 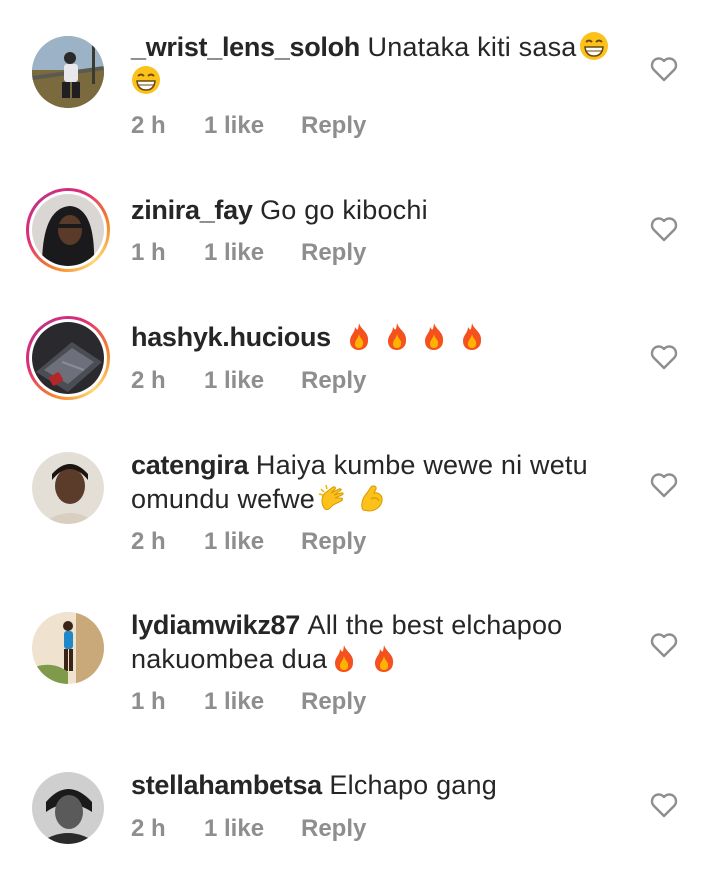 What do you see at coordinates (381, 337) in the screenshot?
I see `comment-text: hashyk.hucious` at bounding box center [381, 337].